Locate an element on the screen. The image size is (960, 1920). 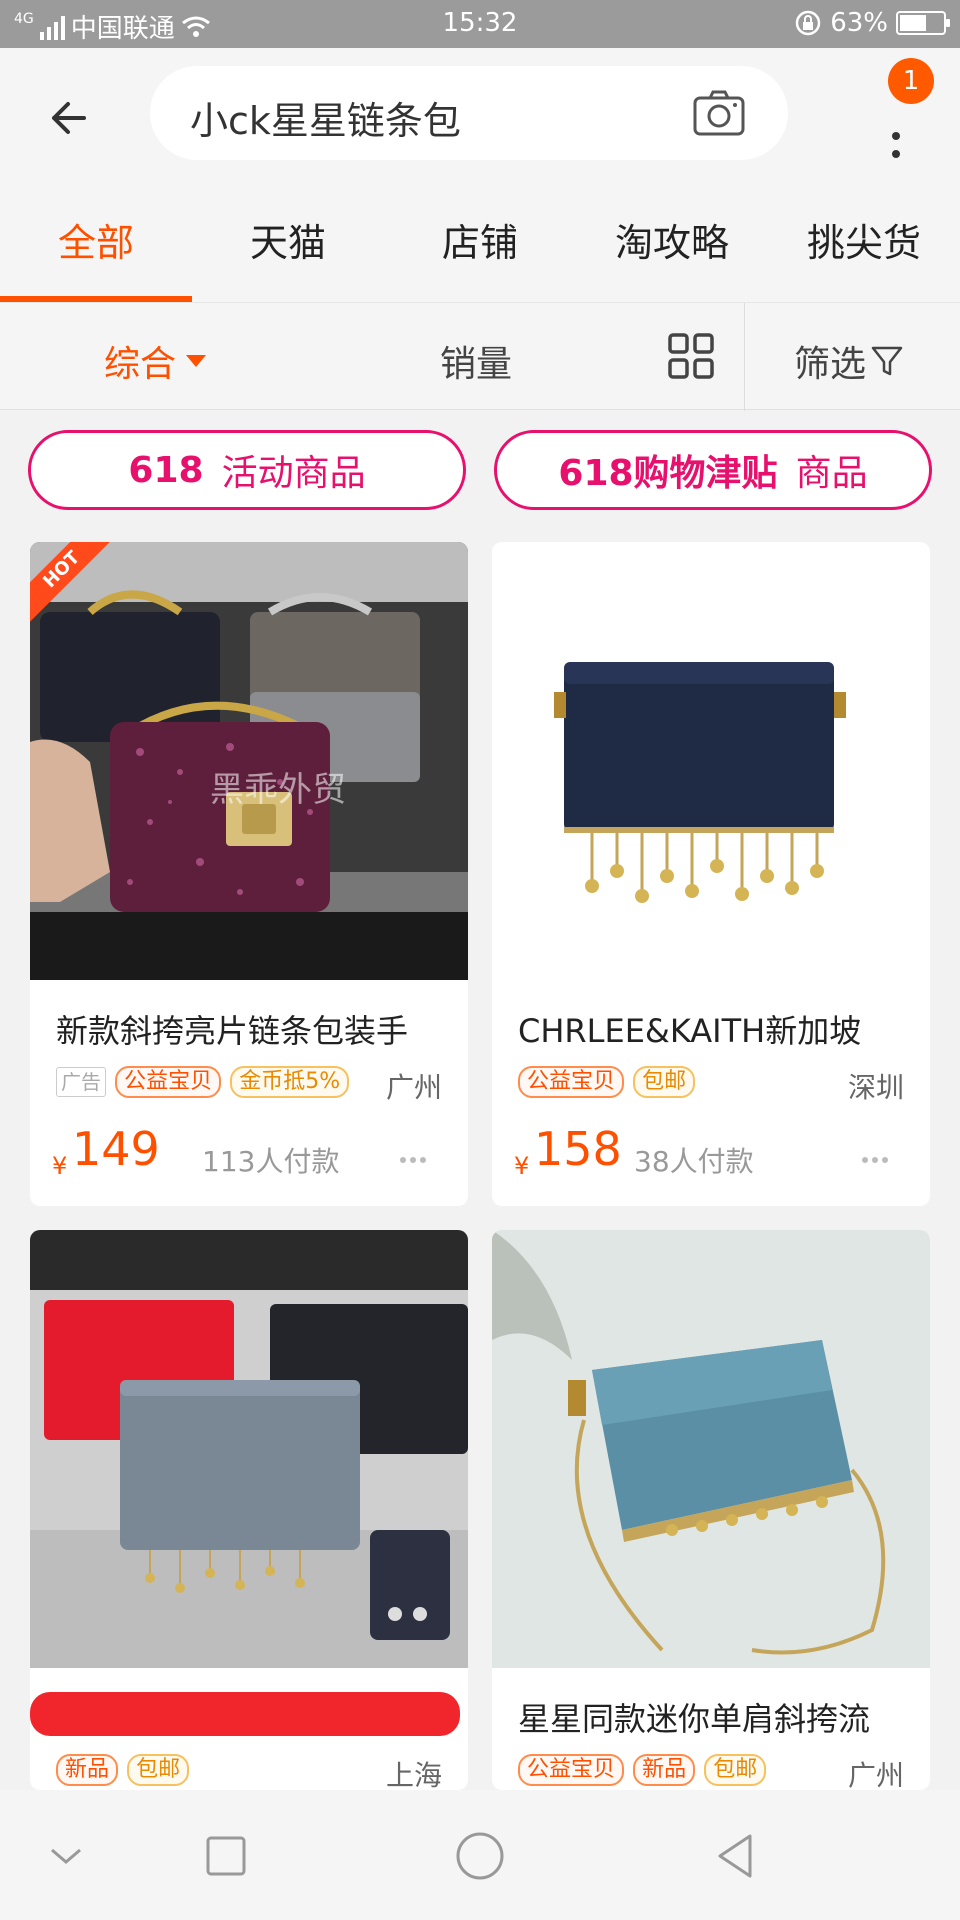
more-menu-button is located at coordinates (897, 142).